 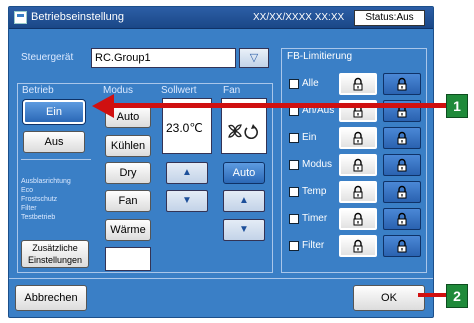 I want to click on callout-arrow-head-icon, so click(x=103, y=106).